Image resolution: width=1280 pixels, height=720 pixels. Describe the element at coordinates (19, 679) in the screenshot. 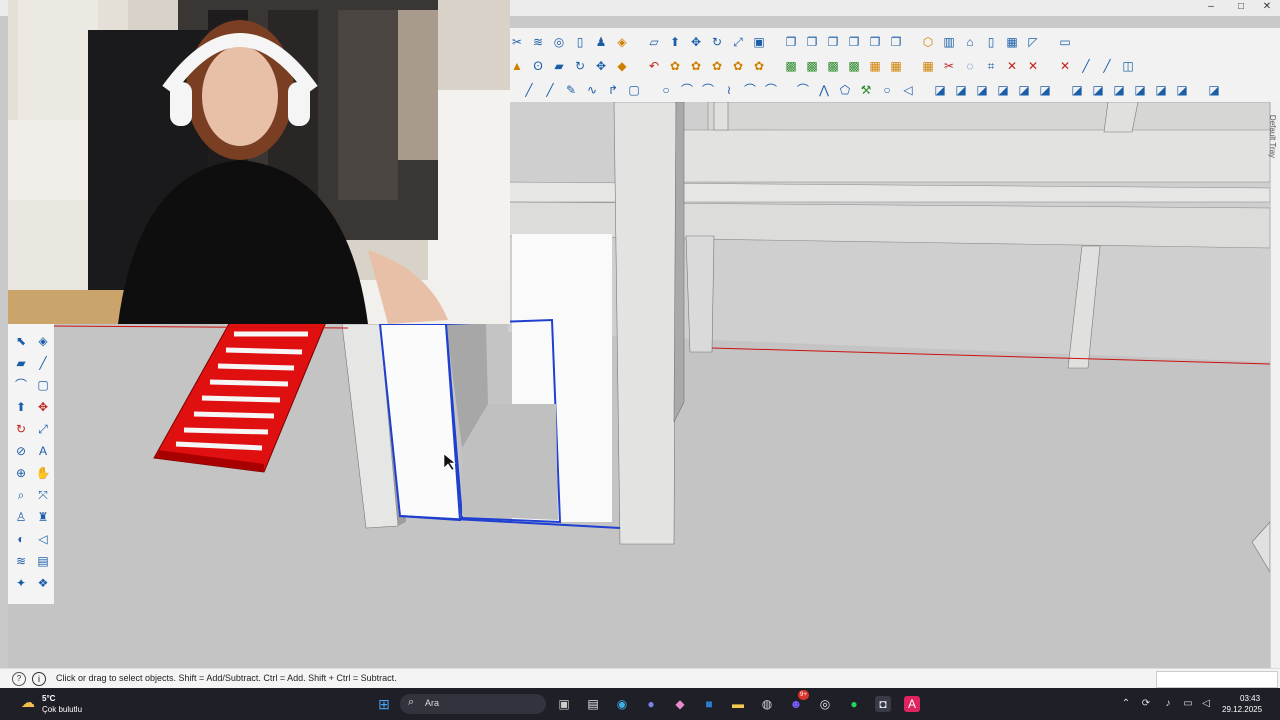

I see `help-icon: ?` at that location.